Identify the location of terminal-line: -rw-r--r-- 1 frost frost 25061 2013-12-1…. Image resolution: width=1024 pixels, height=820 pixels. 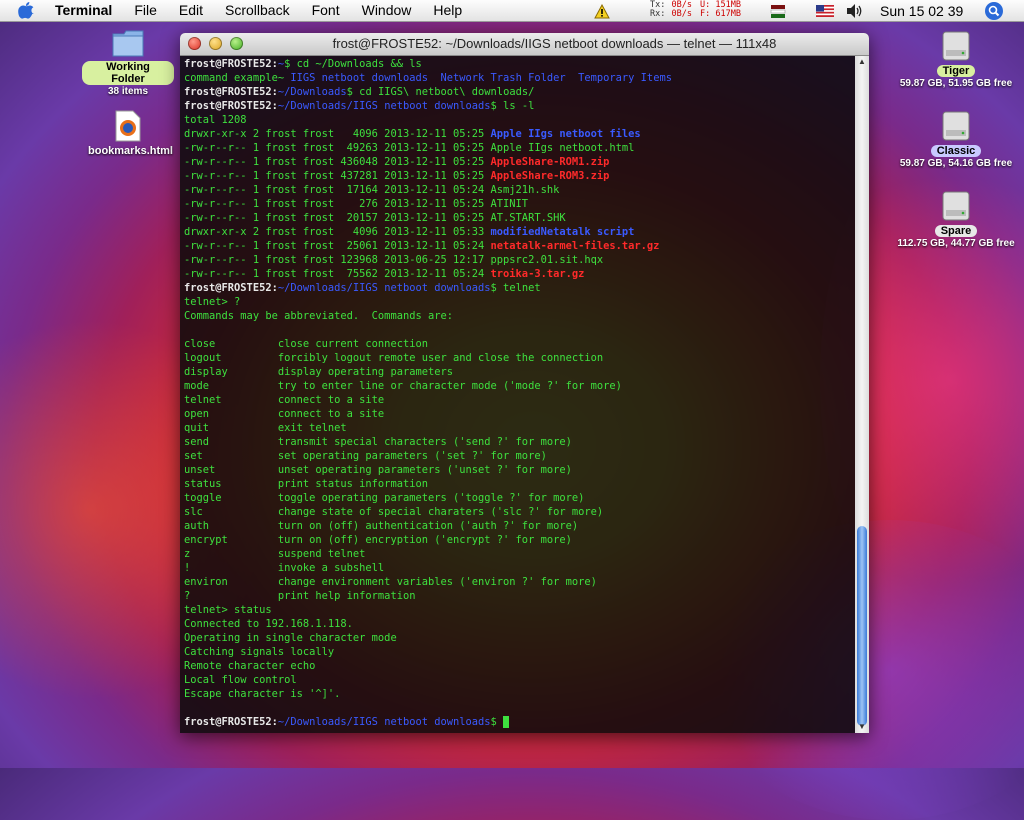
(518, 246).